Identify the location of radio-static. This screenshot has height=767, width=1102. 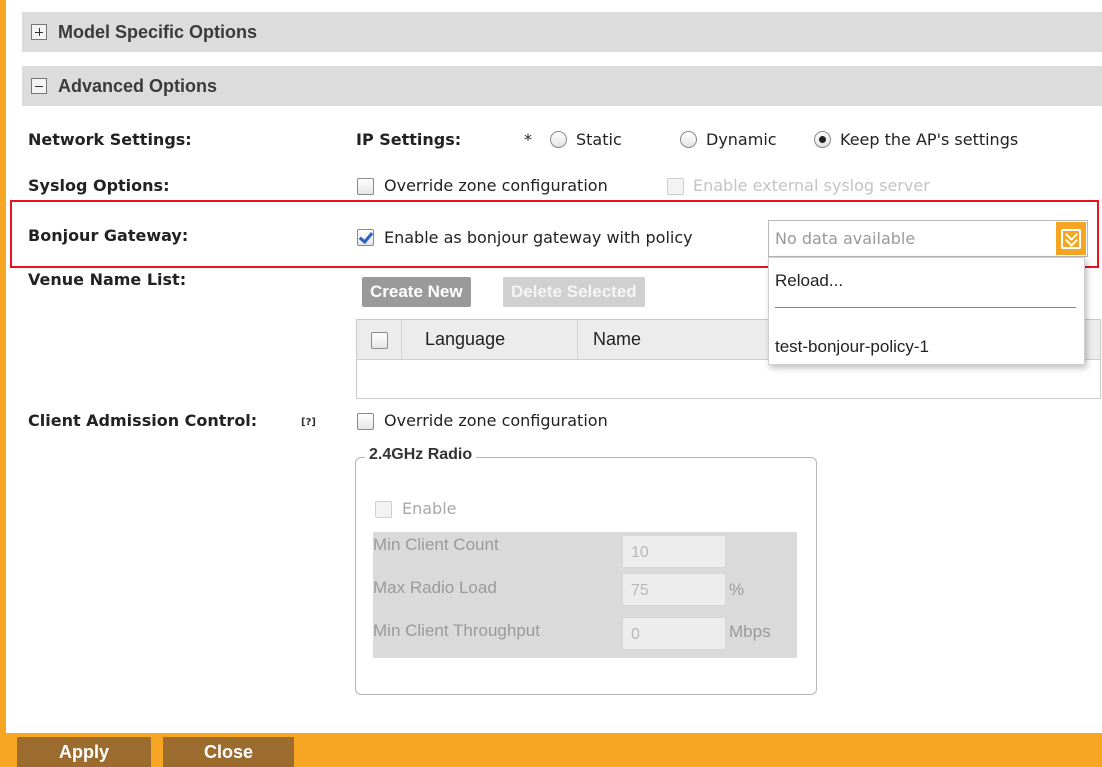
(558, 139).